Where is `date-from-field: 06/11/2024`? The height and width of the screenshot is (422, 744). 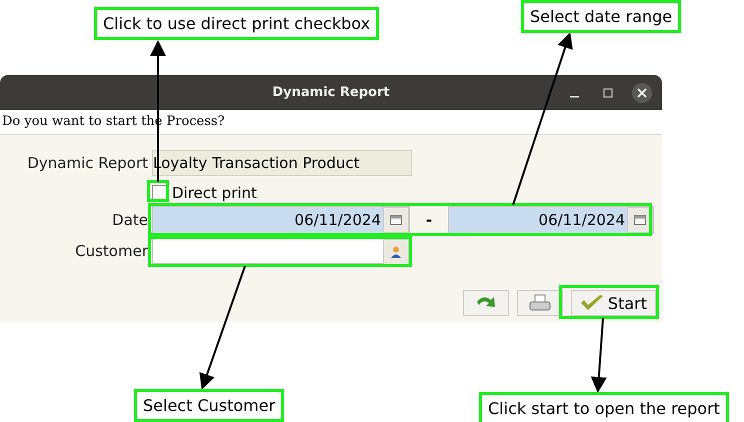
date-from-field: 06/11/2024 is located at coordinates (281, 220).